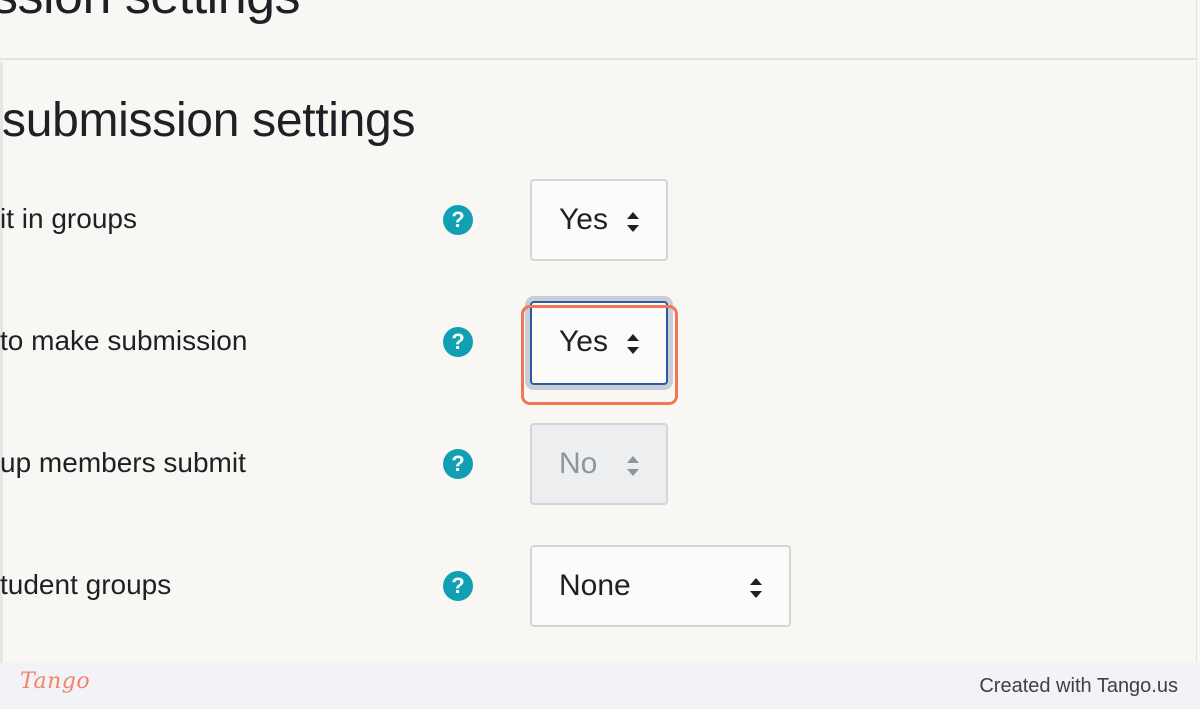 This screenshot has height=709, width=1200. I want to click on section-title: submission settings, so click(209, 120).